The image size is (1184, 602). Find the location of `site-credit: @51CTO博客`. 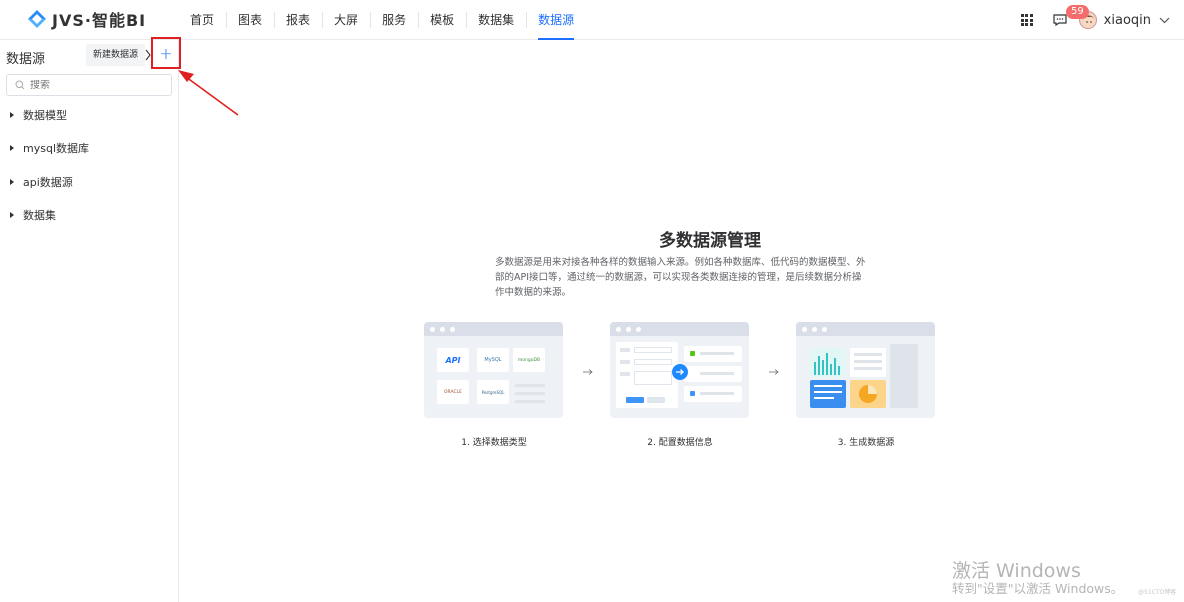

site-credit: @51CTO博客 is located at coordinates (1157, 592).